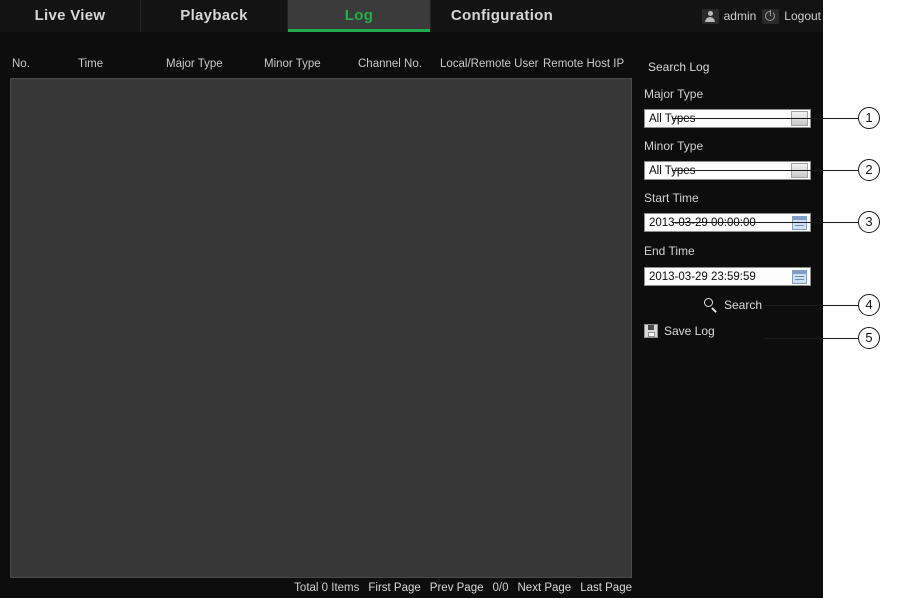 The image size is (904, 598). Describe the element at coordinates (584, 64) in the screenshot. I see `column-header-remote-host-ip: Remote Host IP` at that location.